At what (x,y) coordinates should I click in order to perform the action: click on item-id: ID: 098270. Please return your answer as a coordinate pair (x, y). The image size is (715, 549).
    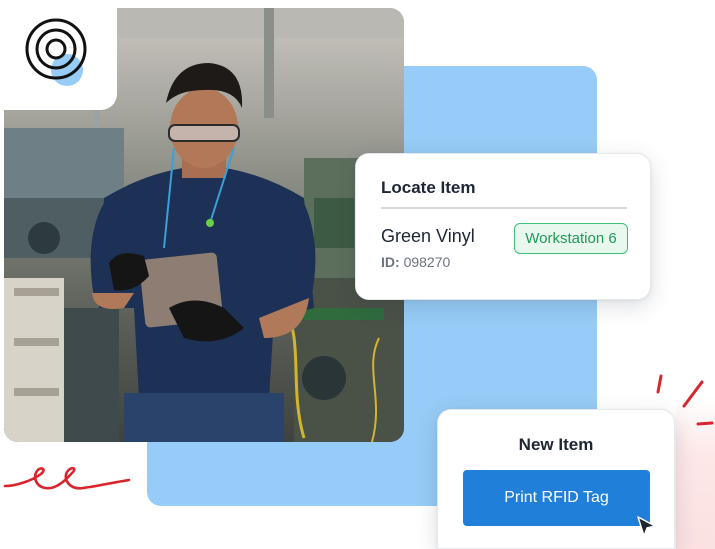
    Looking at the image, I should click on (415, 262).